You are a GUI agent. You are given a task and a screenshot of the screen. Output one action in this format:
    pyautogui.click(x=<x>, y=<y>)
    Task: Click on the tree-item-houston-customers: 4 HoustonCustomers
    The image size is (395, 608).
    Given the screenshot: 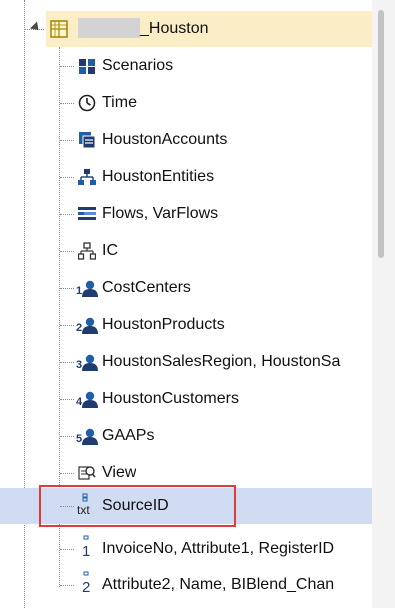 What is the action you would take?
    pyautogui.click(x=186, y=399)
    